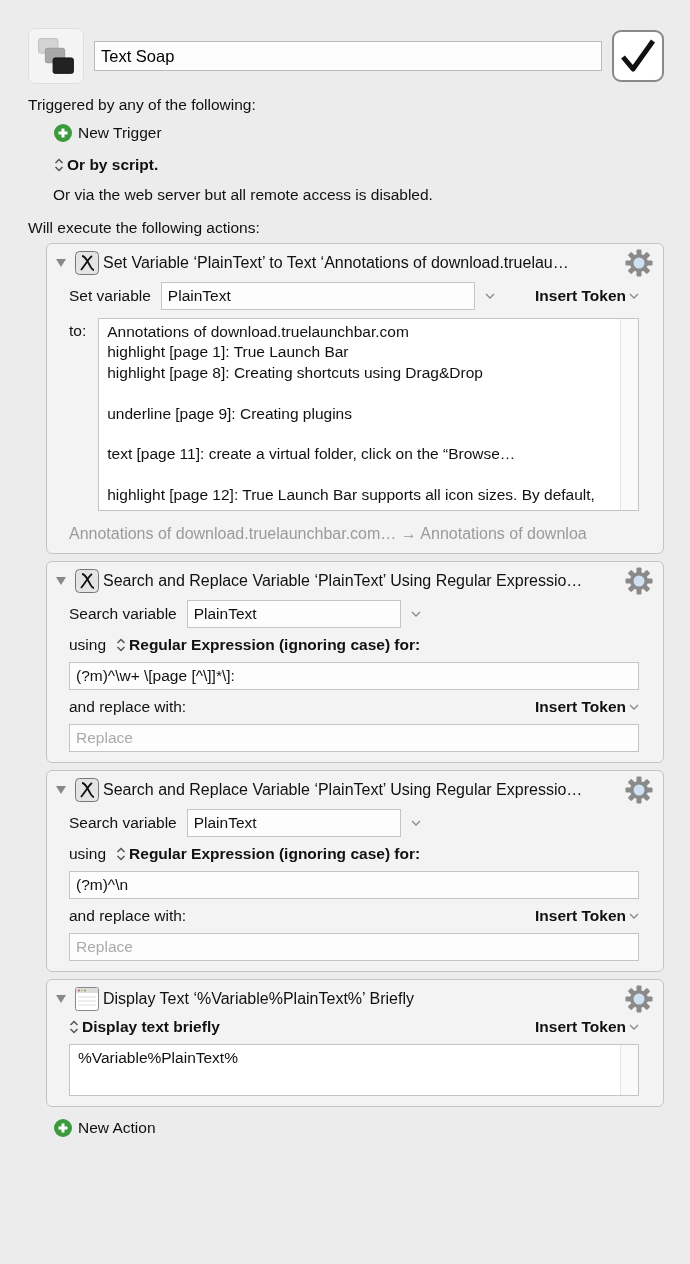  I want to click on macro-icon, so click(56, 56).